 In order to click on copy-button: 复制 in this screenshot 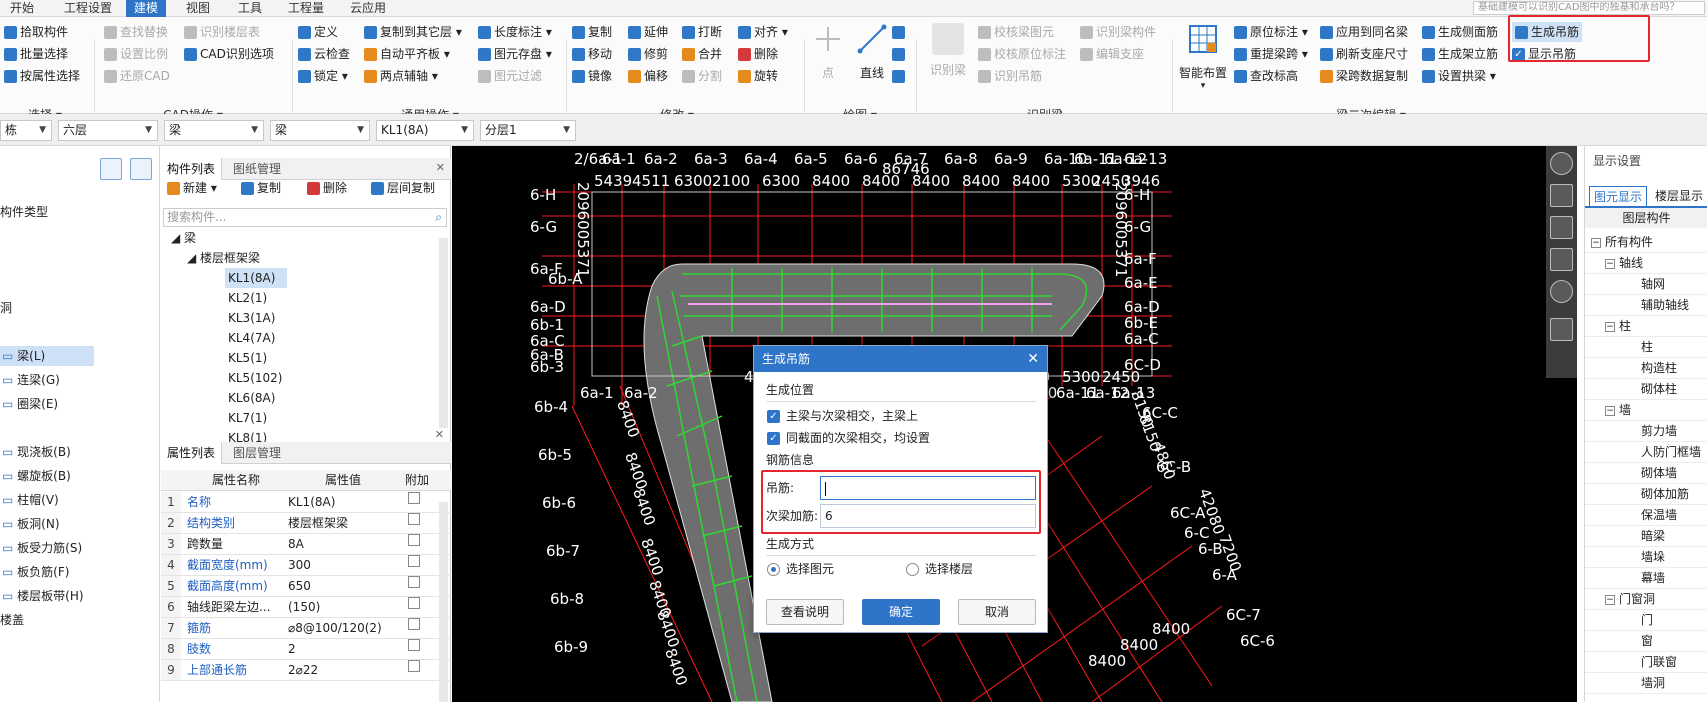, I will do `click(592, 32)`.